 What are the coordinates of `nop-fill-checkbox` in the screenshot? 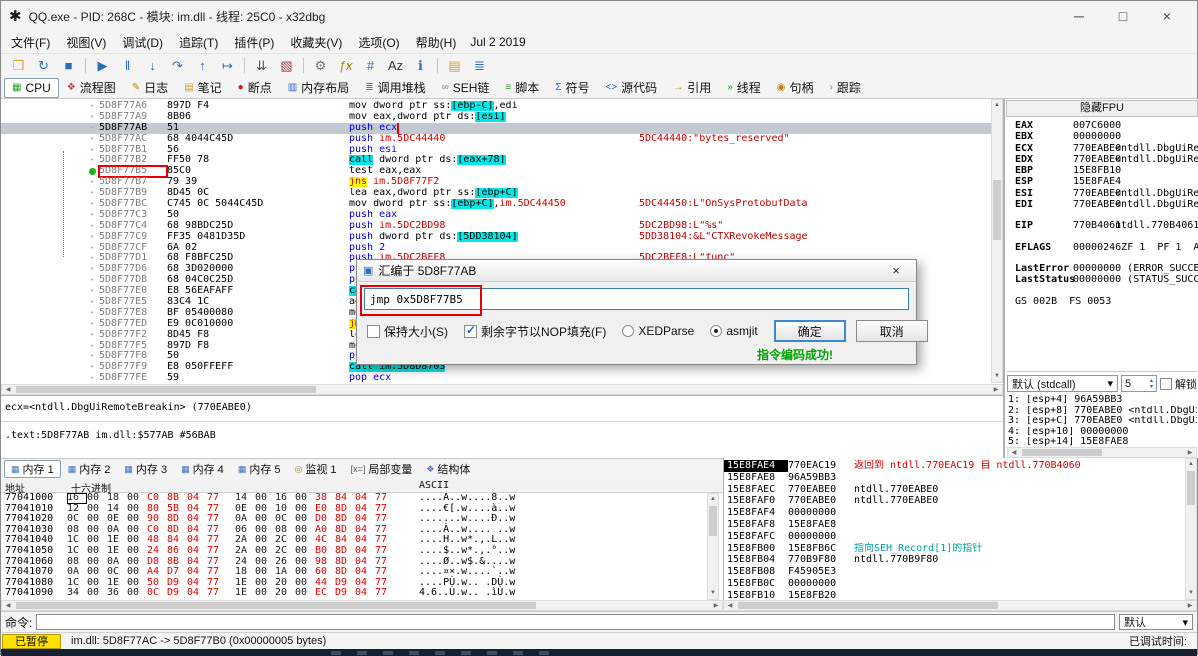 It's located at (470, 330).